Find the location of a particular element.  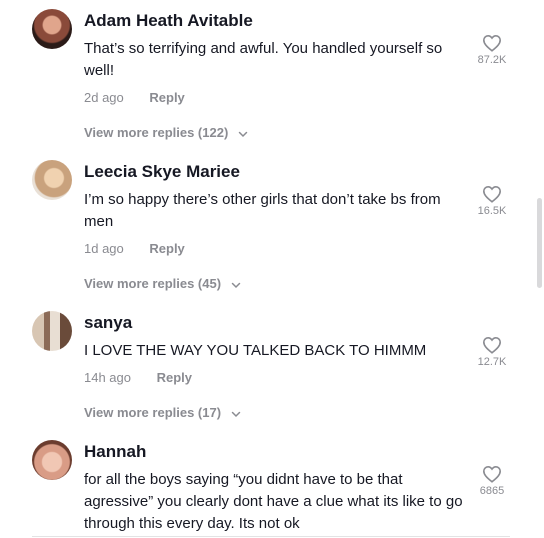

view-more-replies-button: View more replies (122) is located at coordinates (166, 132).